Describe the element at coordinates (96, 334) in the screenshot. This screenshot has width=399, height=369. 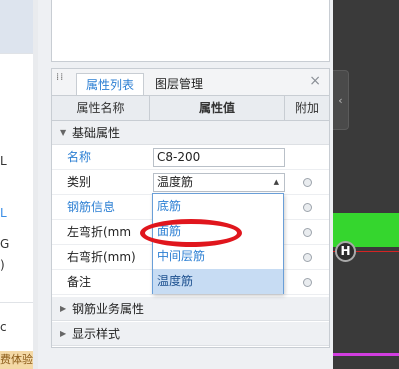
I see `group-label: 显示样式` at that location.